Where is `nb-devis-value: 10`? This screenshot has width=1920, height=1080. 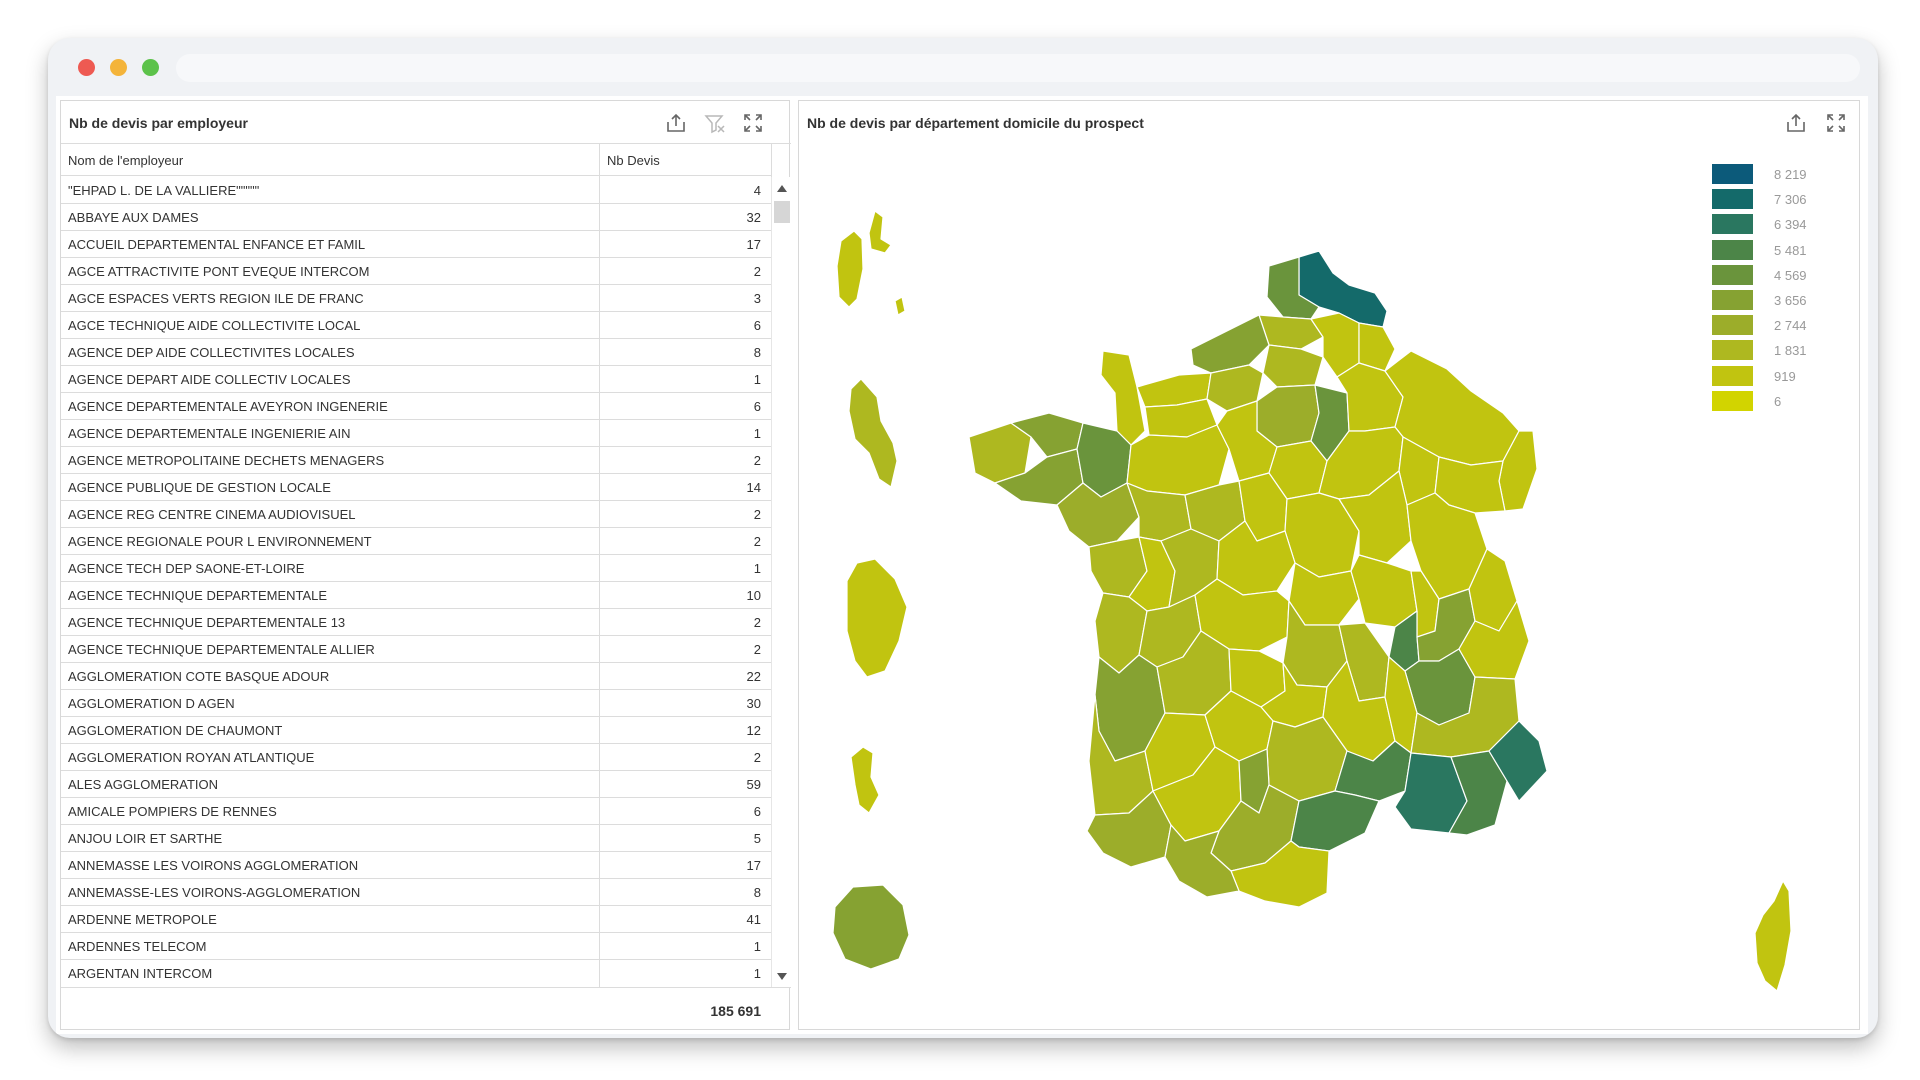
nb-devis-value: 10 is located at coordinates (753, 595).